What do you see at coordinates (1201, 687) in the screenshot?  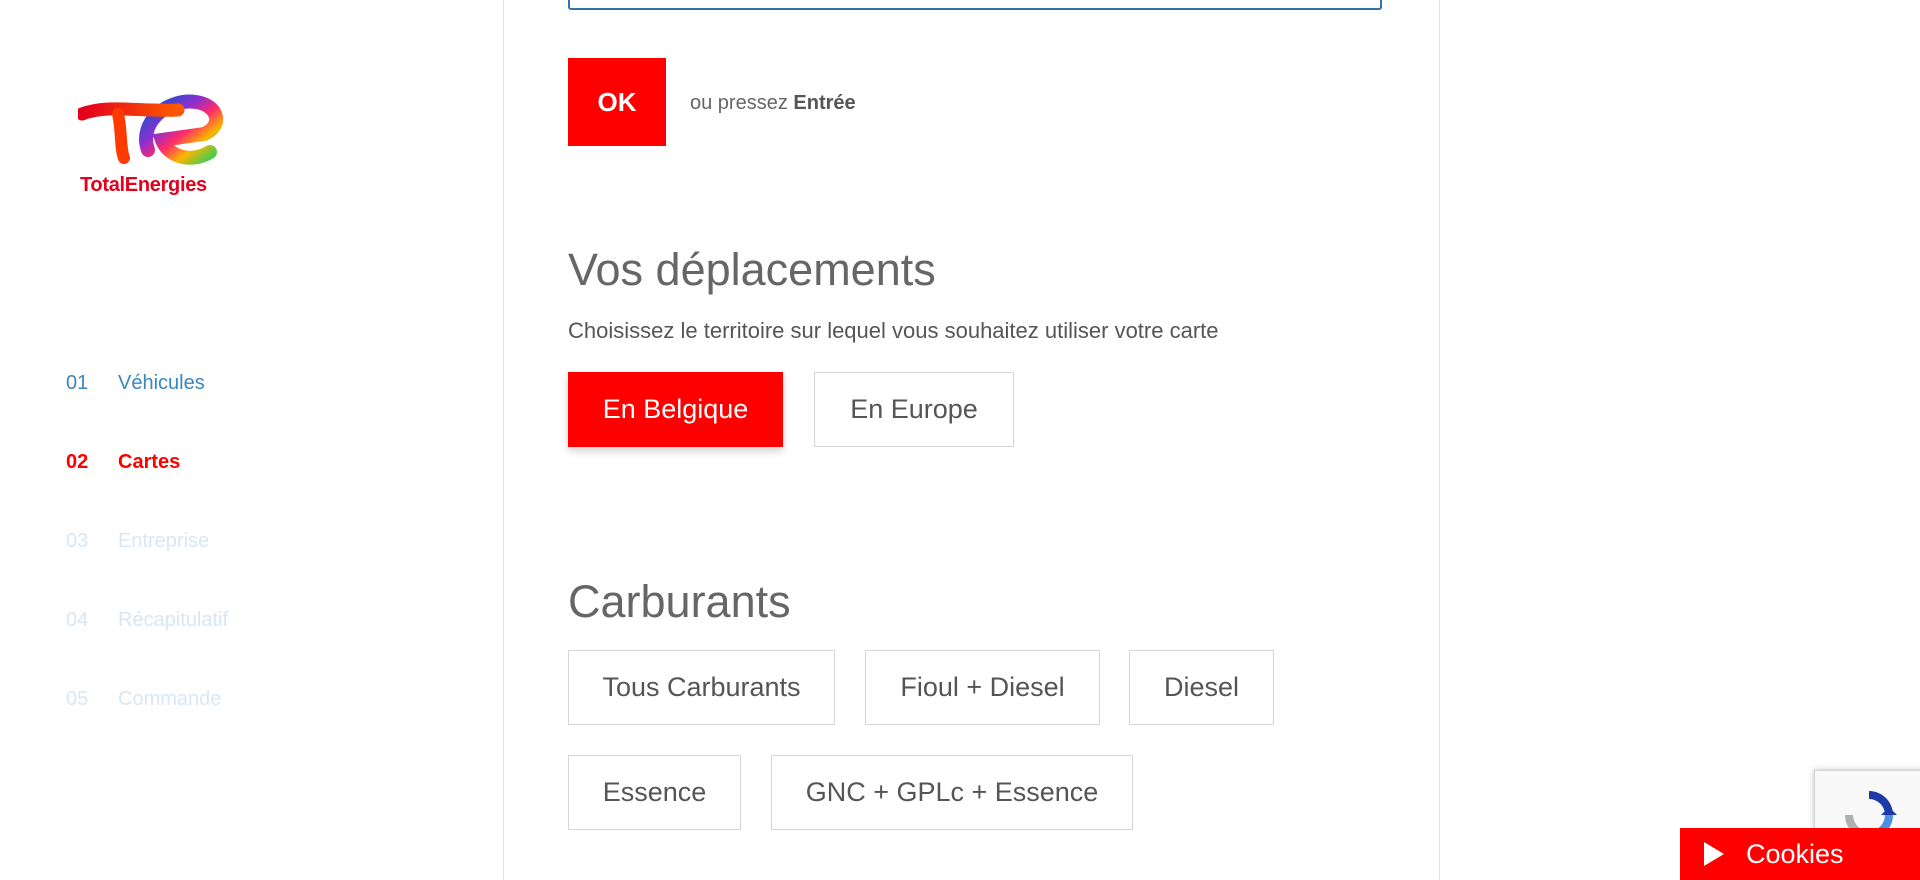 I see `option-diesel: Diesel` at bounding box center [1201, 687].